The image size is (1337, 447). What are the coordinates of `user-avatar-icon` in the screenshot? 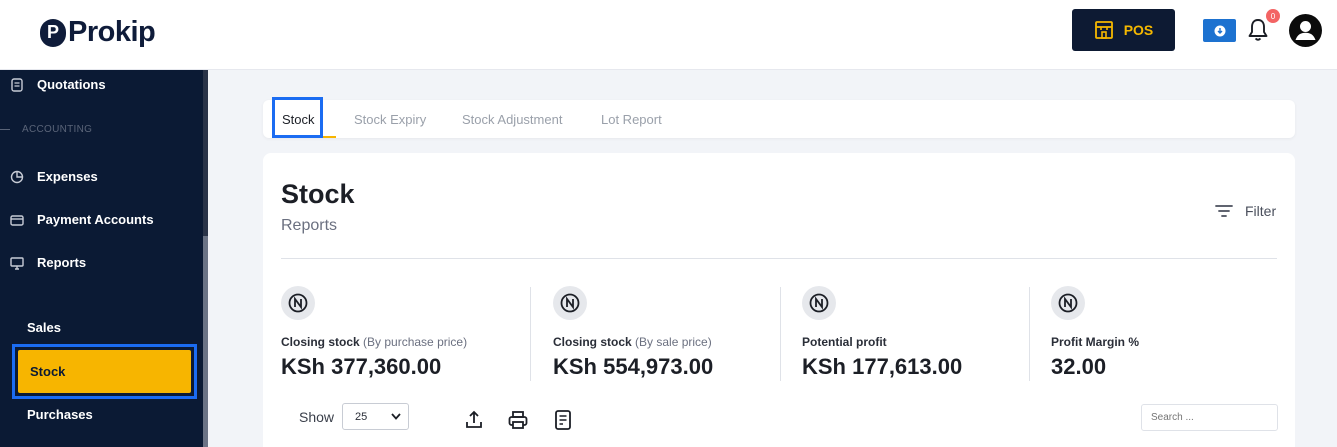 It's located at (1305, 30).